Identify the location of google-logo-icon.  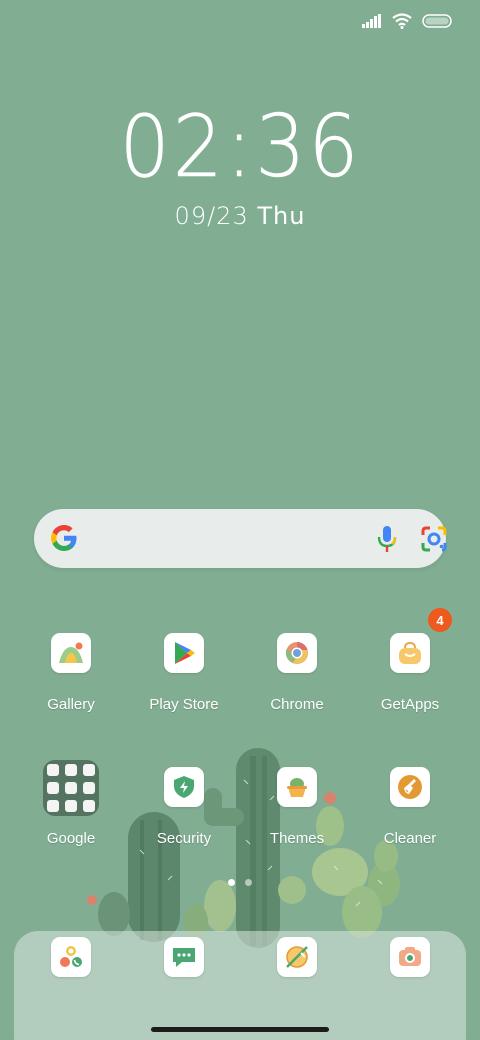
(64, 538).